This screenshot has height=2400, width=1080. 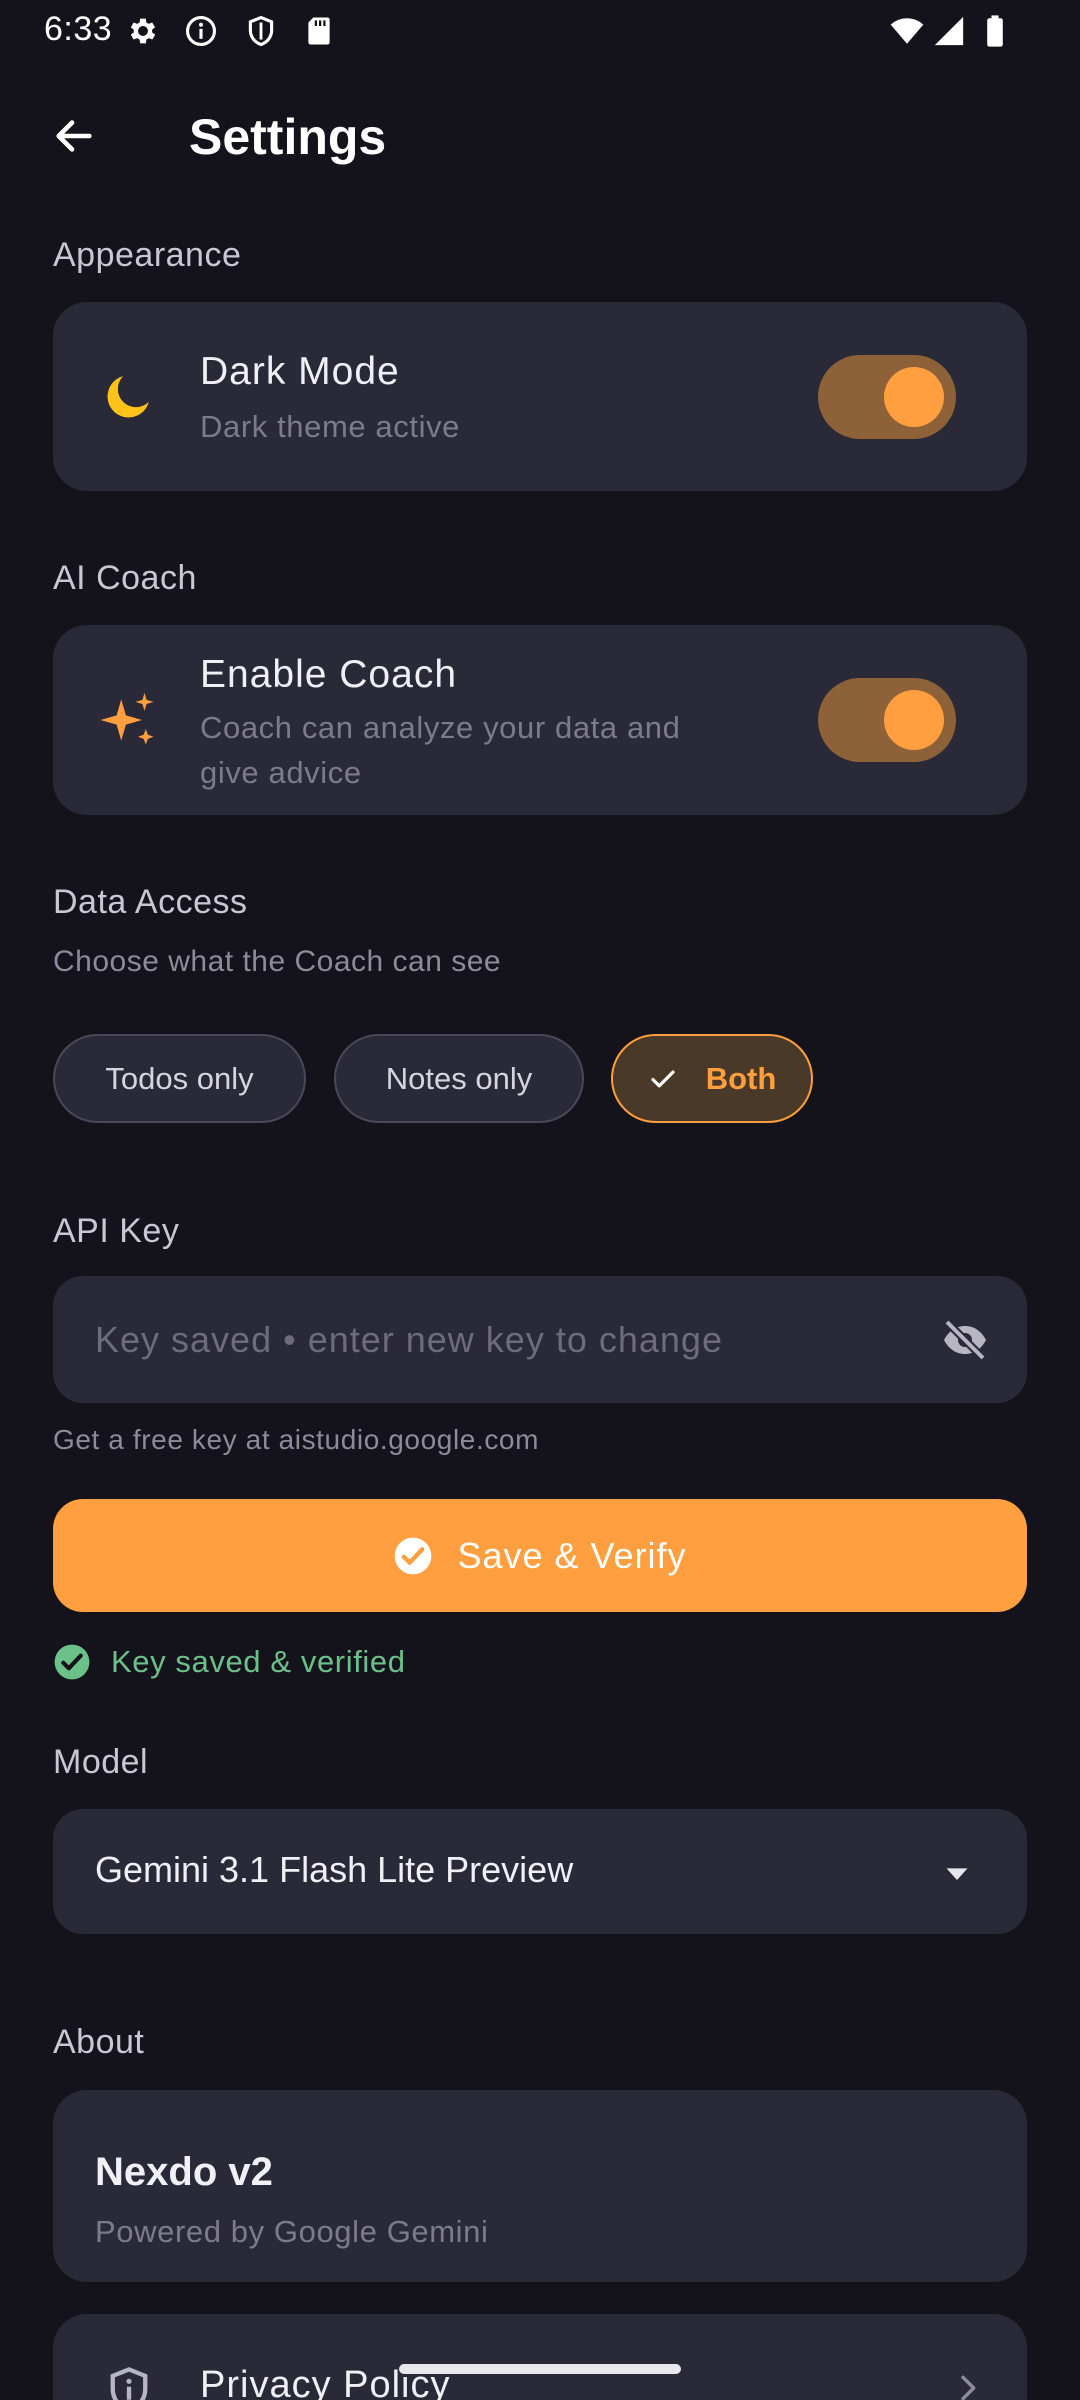 I want to click on chip-notes-only: Notes only, so click(x=459, y=1078).